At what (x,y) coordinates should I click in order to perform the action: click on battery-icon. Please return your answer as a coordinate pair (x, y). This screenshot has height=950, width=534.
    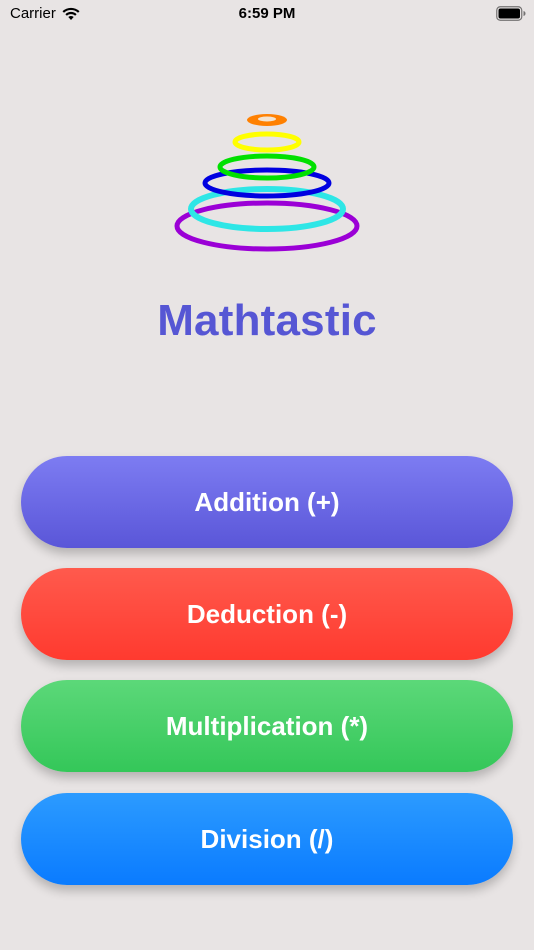
    Looking at the image, I should click on (511, 13).